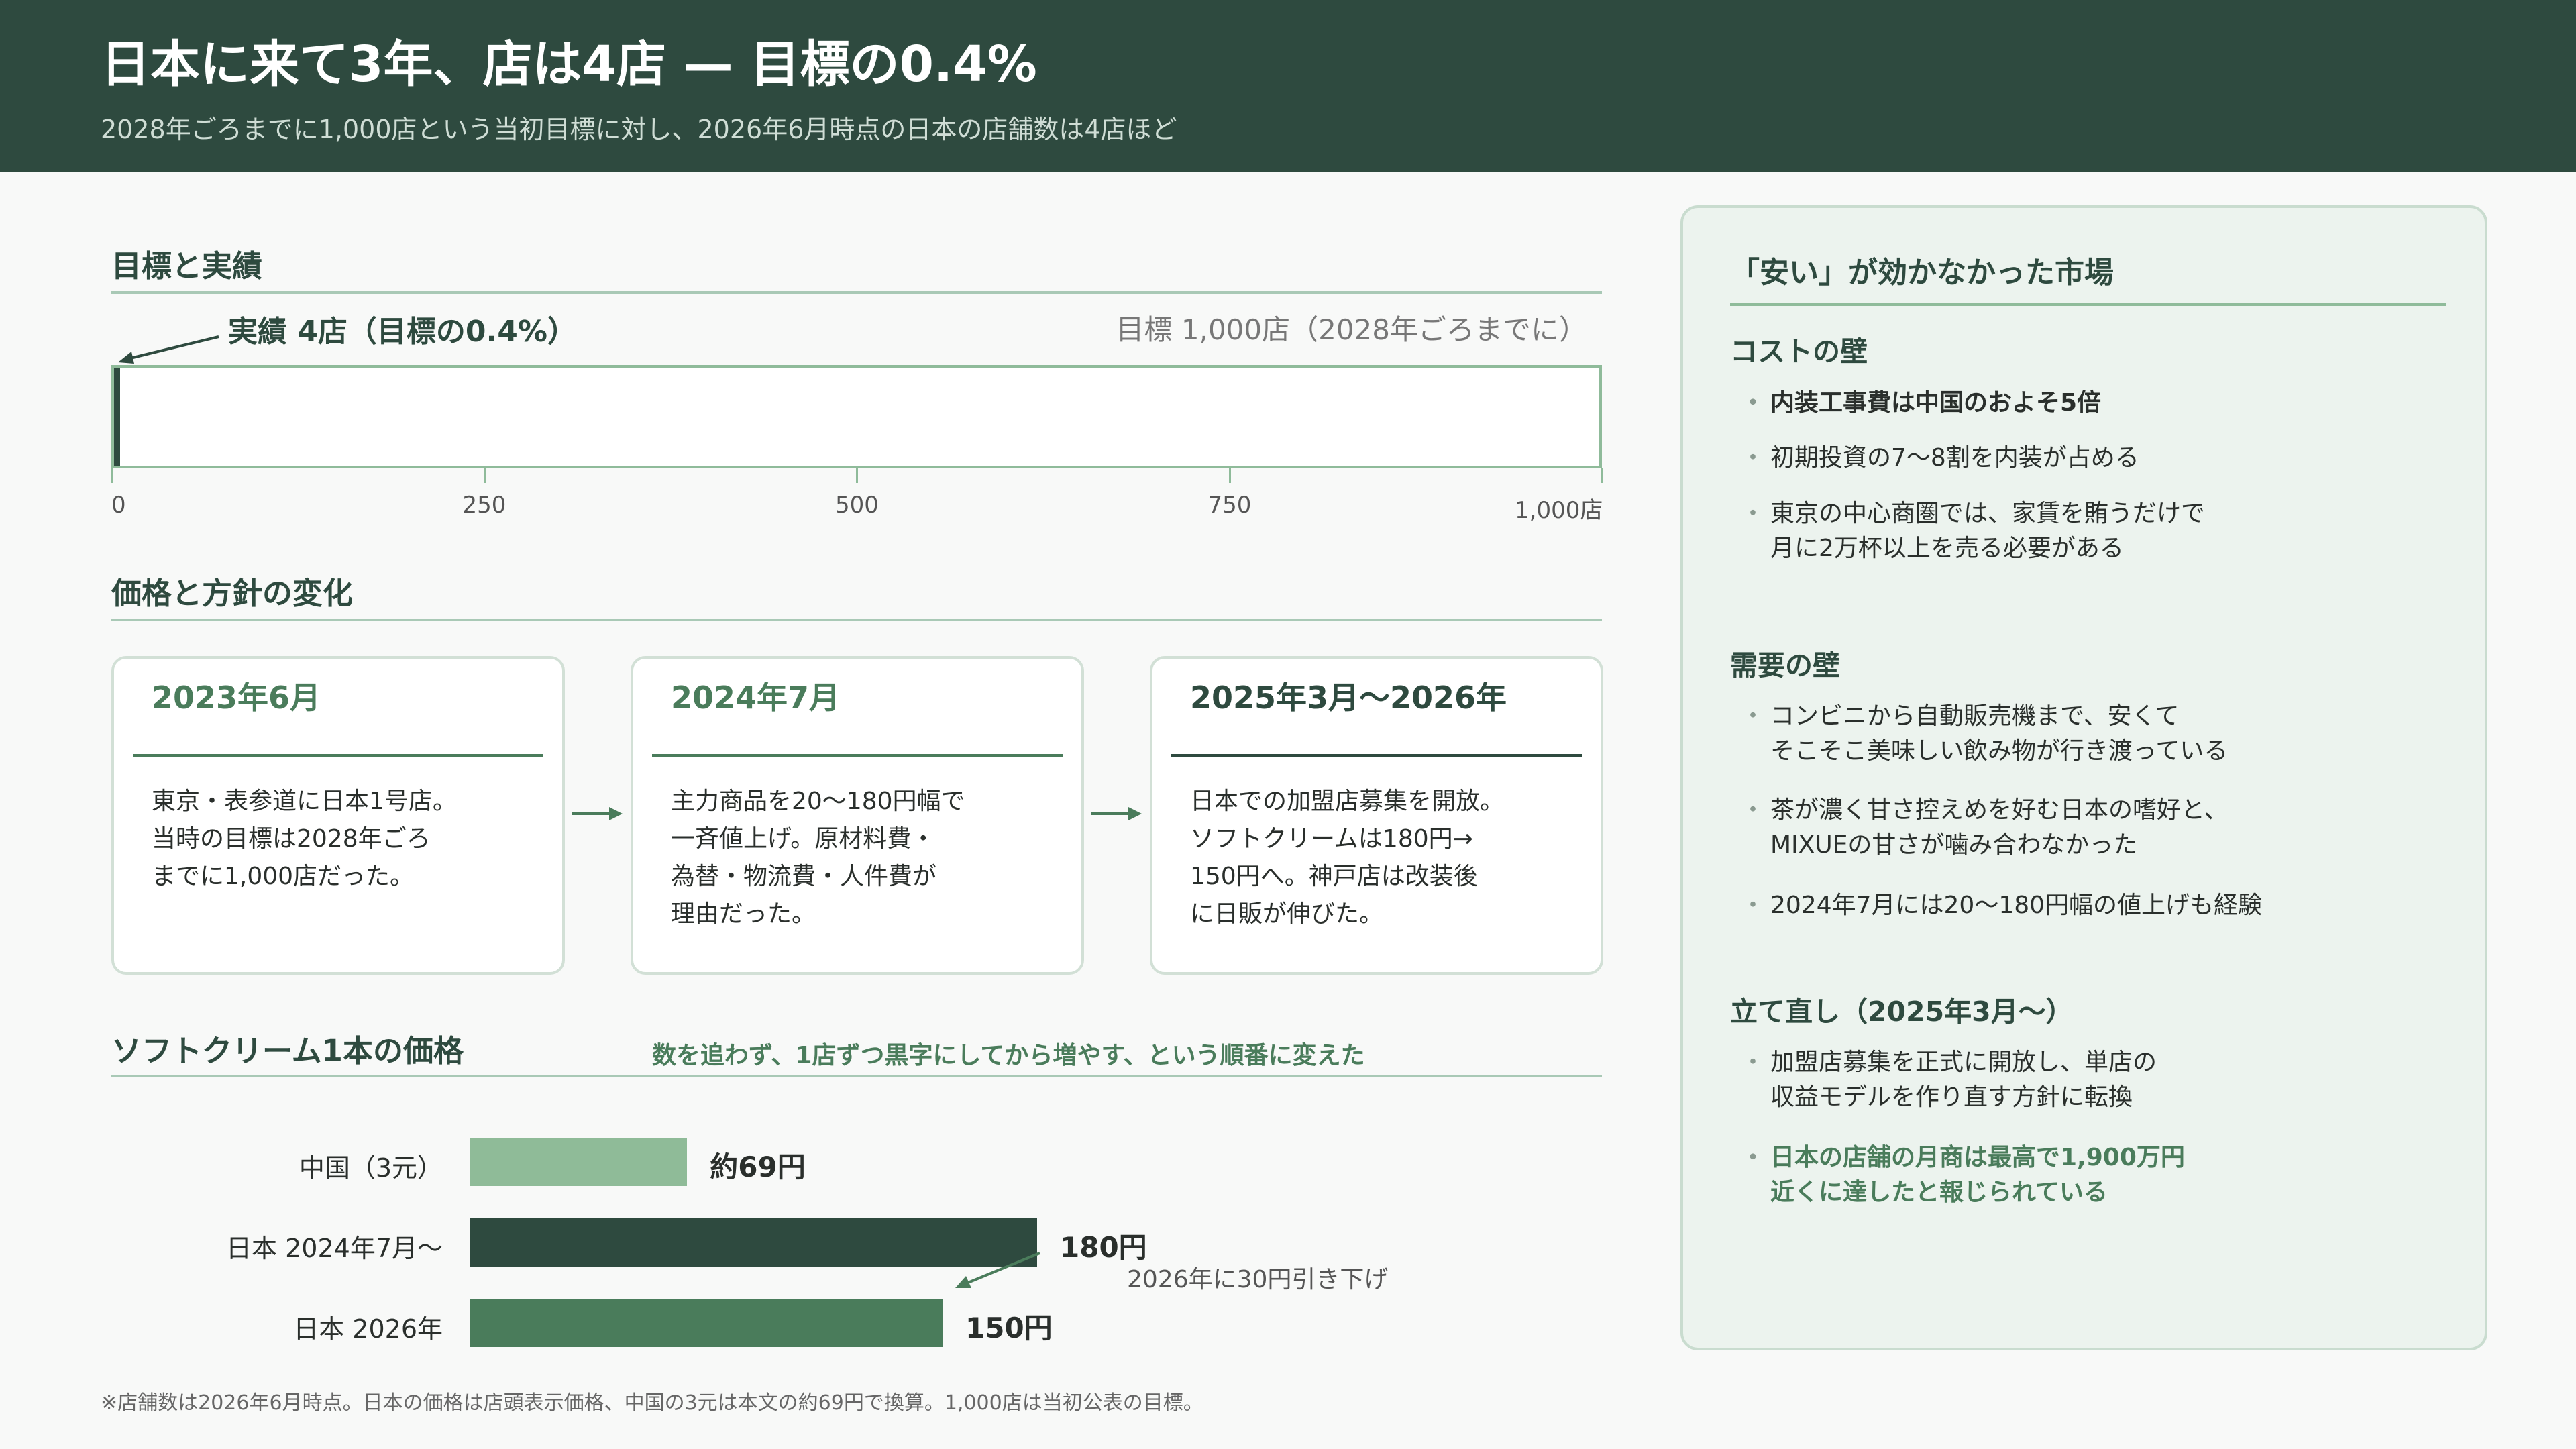  I want to click on goal-axis-tick-label: 250, so click(484, 505).